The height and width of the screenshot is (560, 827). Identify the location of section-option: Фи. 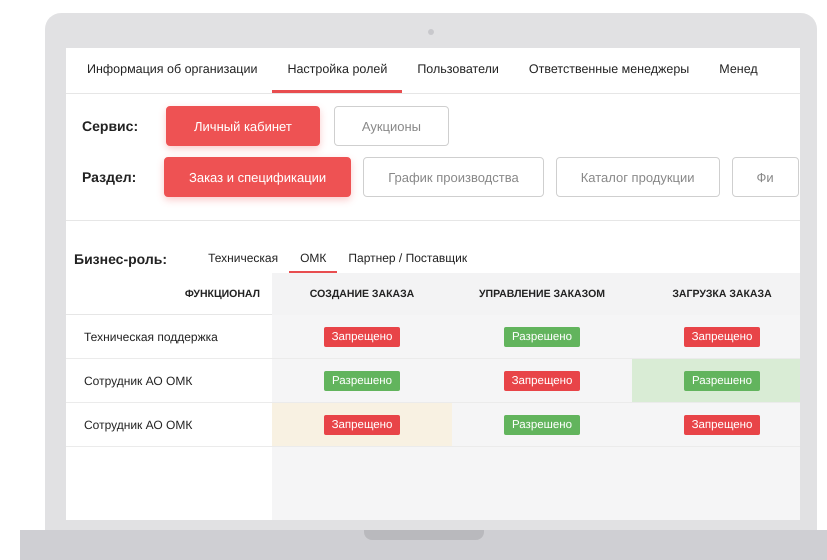
(765, 177).